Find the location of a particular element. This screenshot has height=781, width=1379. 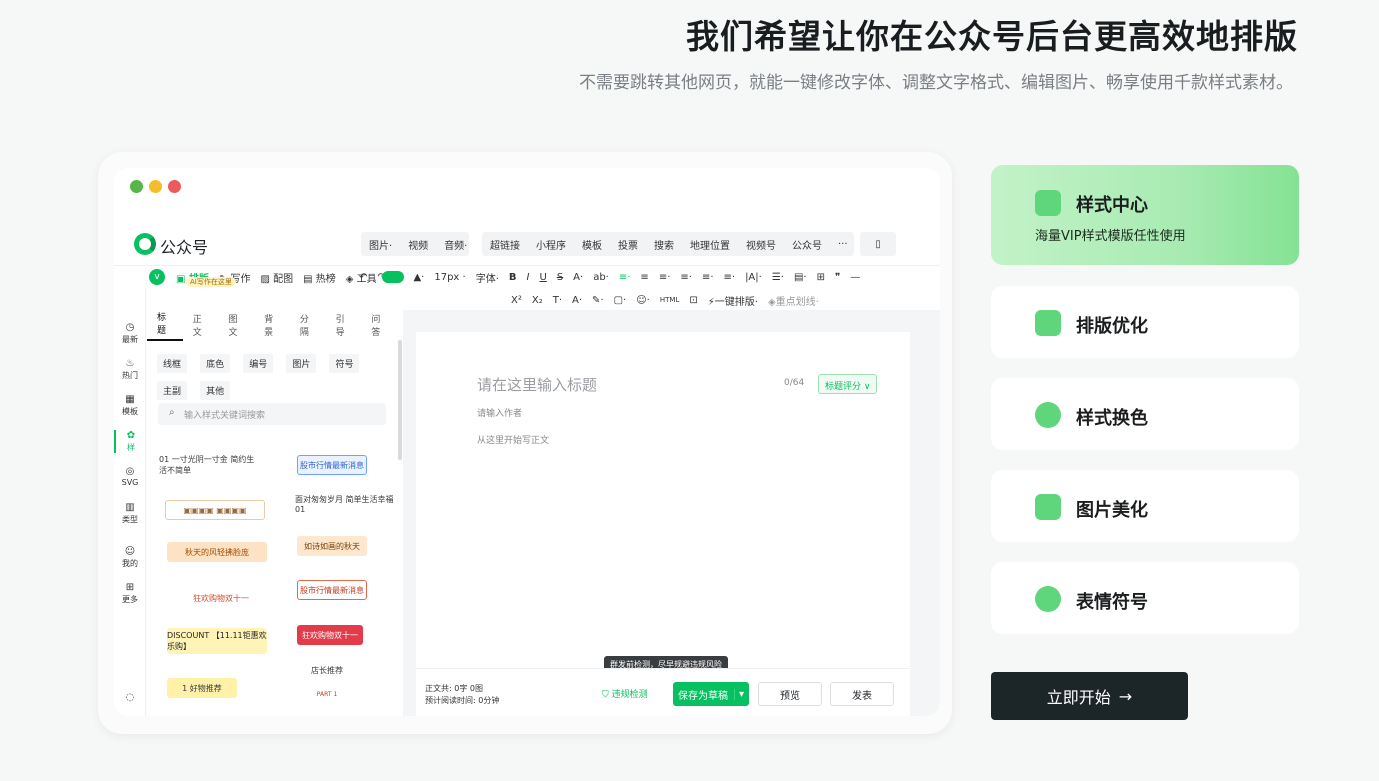

style-template-10: 股市行情最新消息 is located at coordinates (332, 590).